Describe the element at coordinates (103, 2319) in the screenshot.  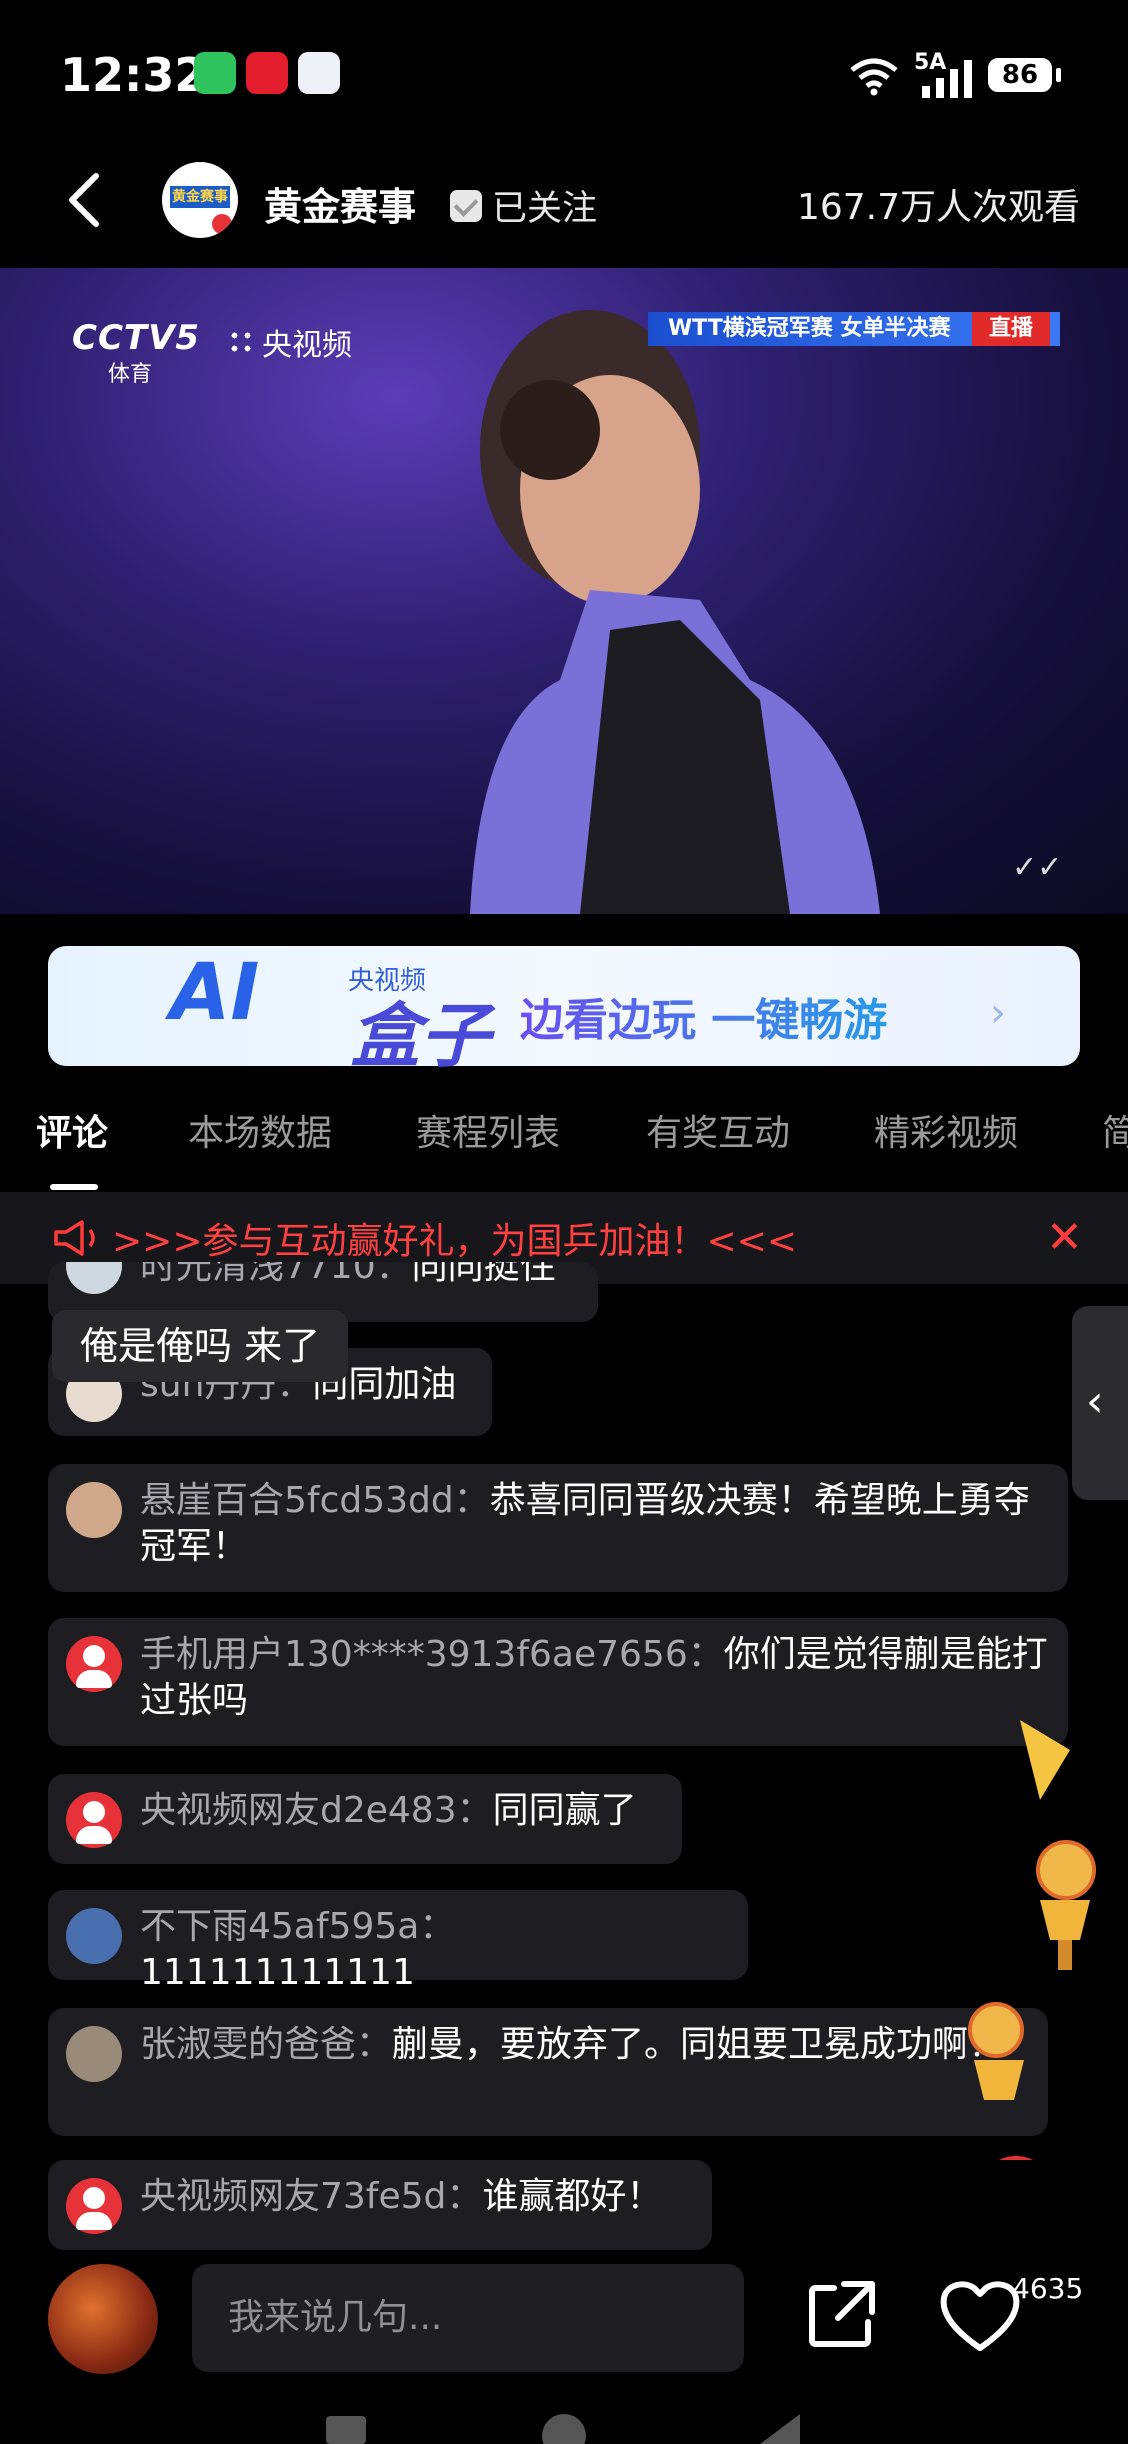
I see `my-avatar` at that location.